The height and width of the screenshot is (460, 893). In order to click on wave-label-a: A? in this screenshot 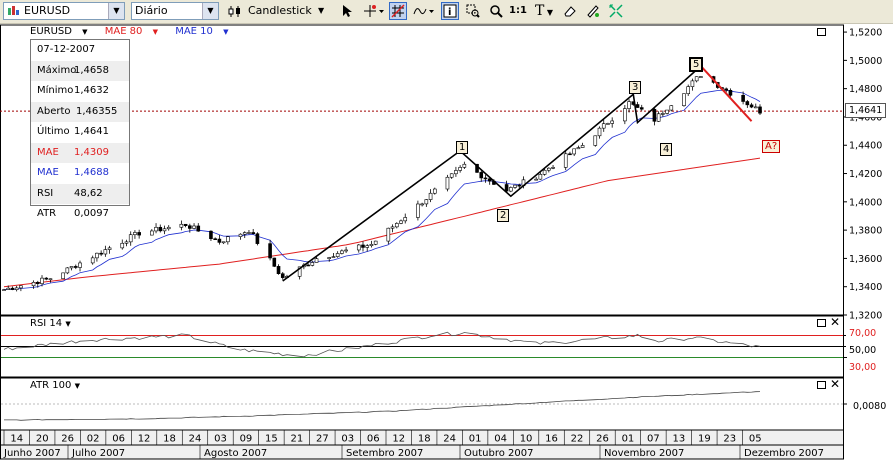, I will do `click(771, 146)`.